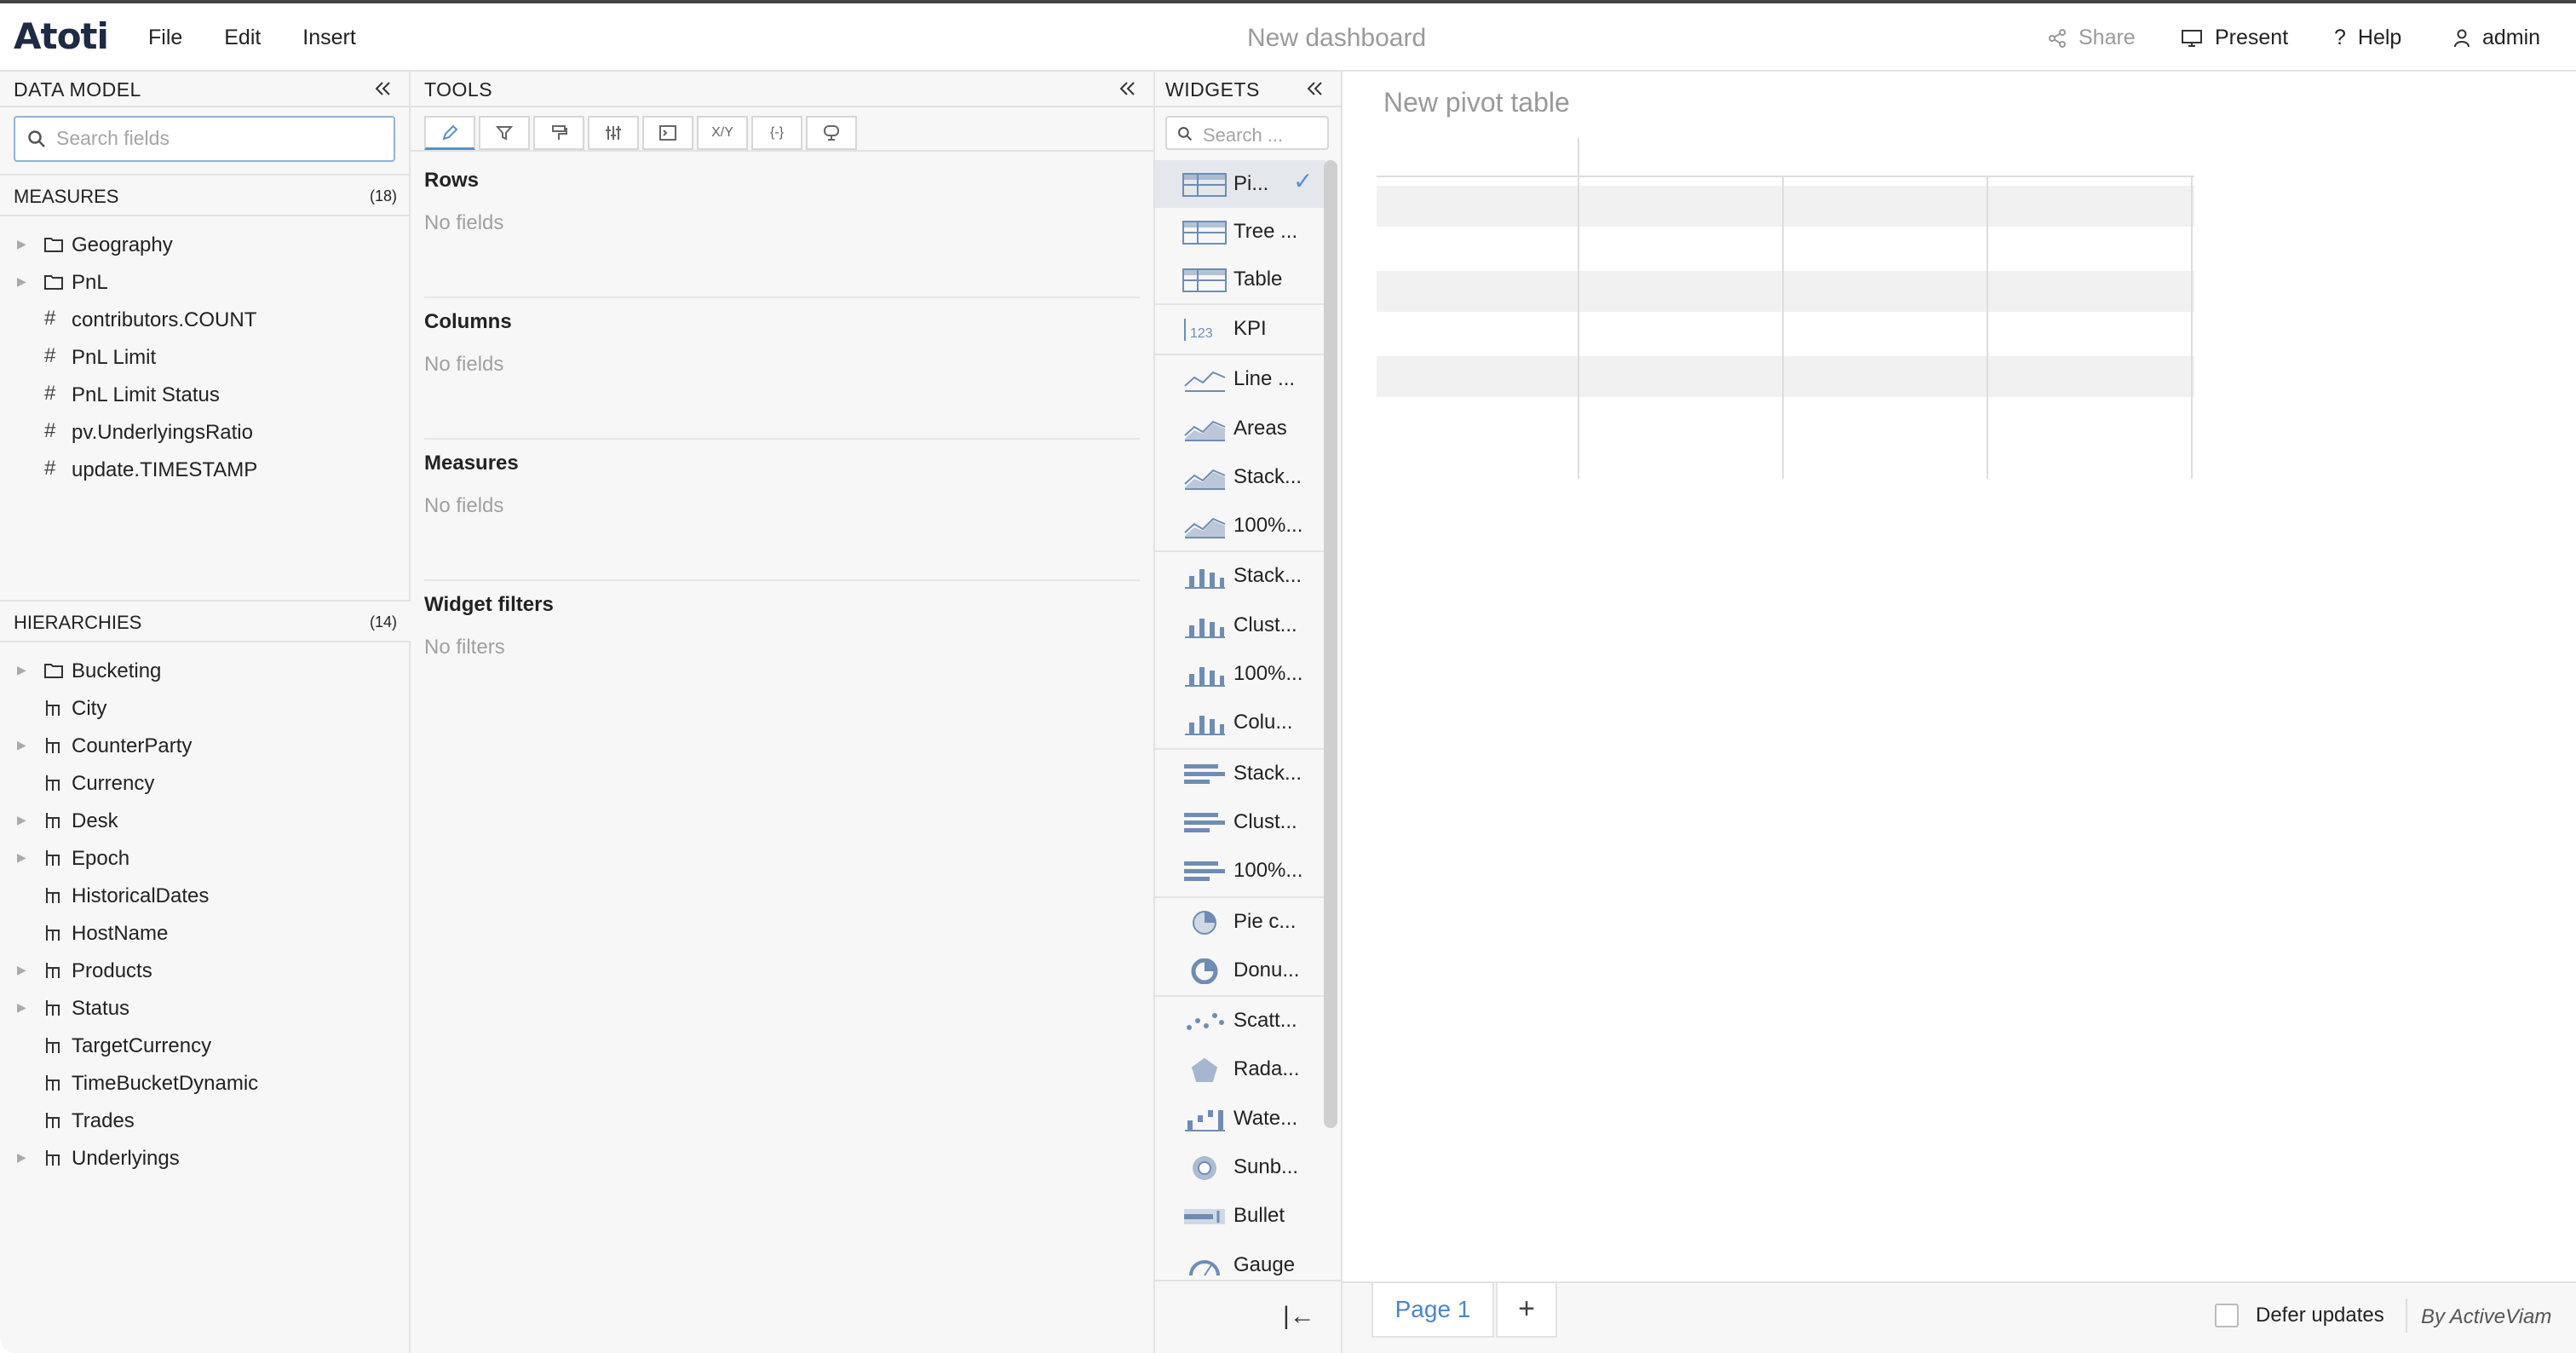  Describe the element at coordinates (205, 283) in the screenshot. I see `tree-item: ▶ PnL` at that location.